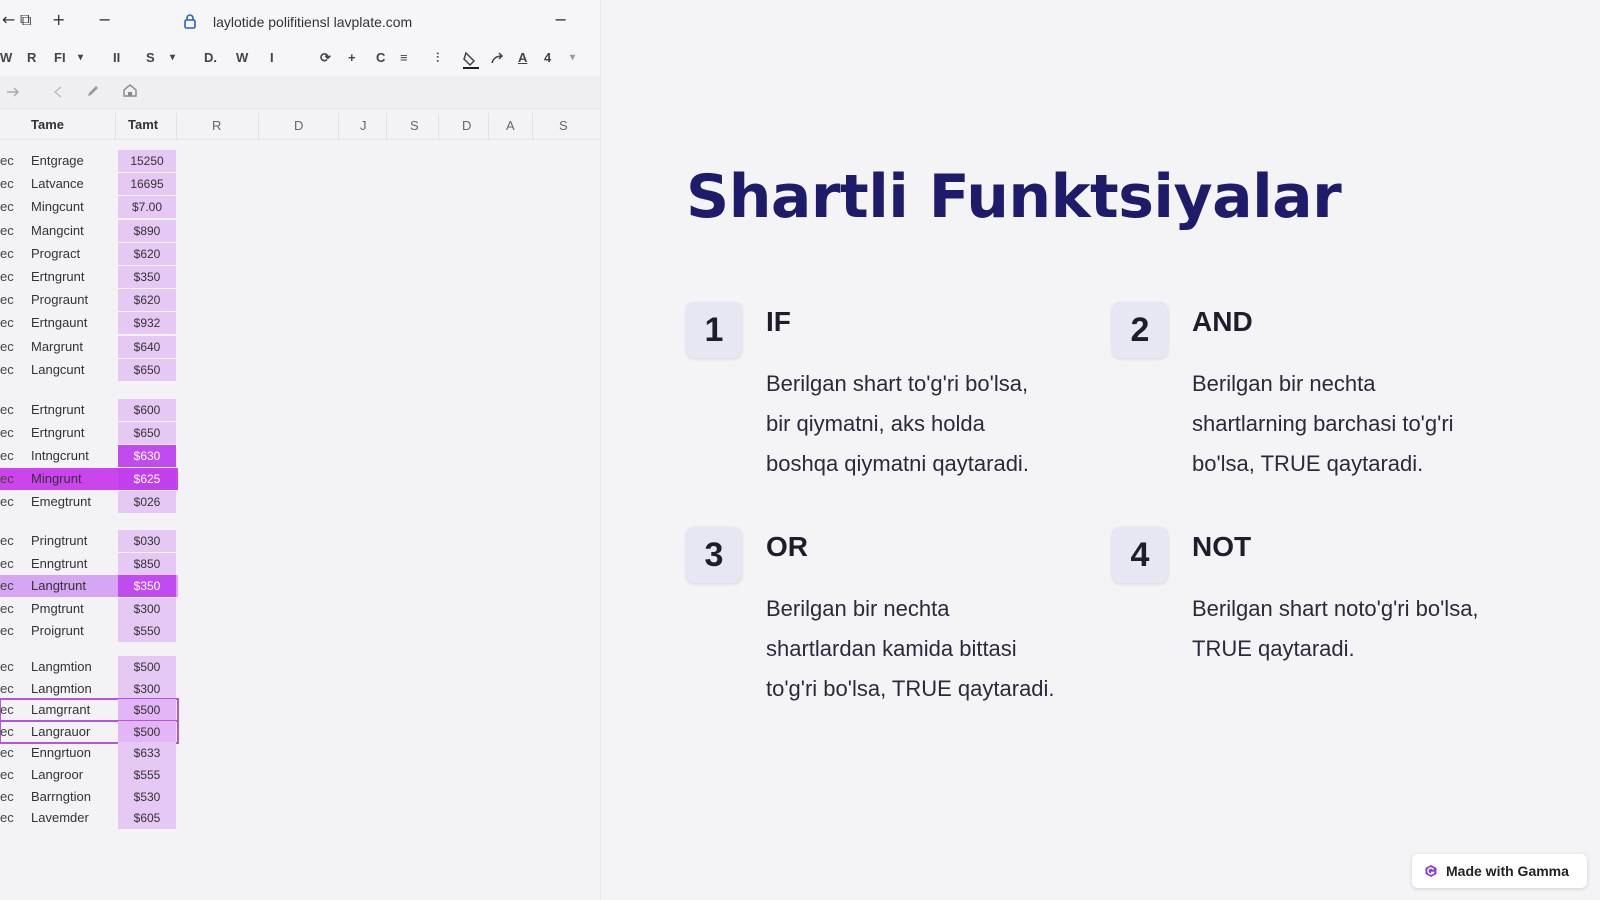  What do you see at coordinates (57, 160) in the screenshot?
I see `row-name-cell: Entgrage` at bounding box center [57, 160].